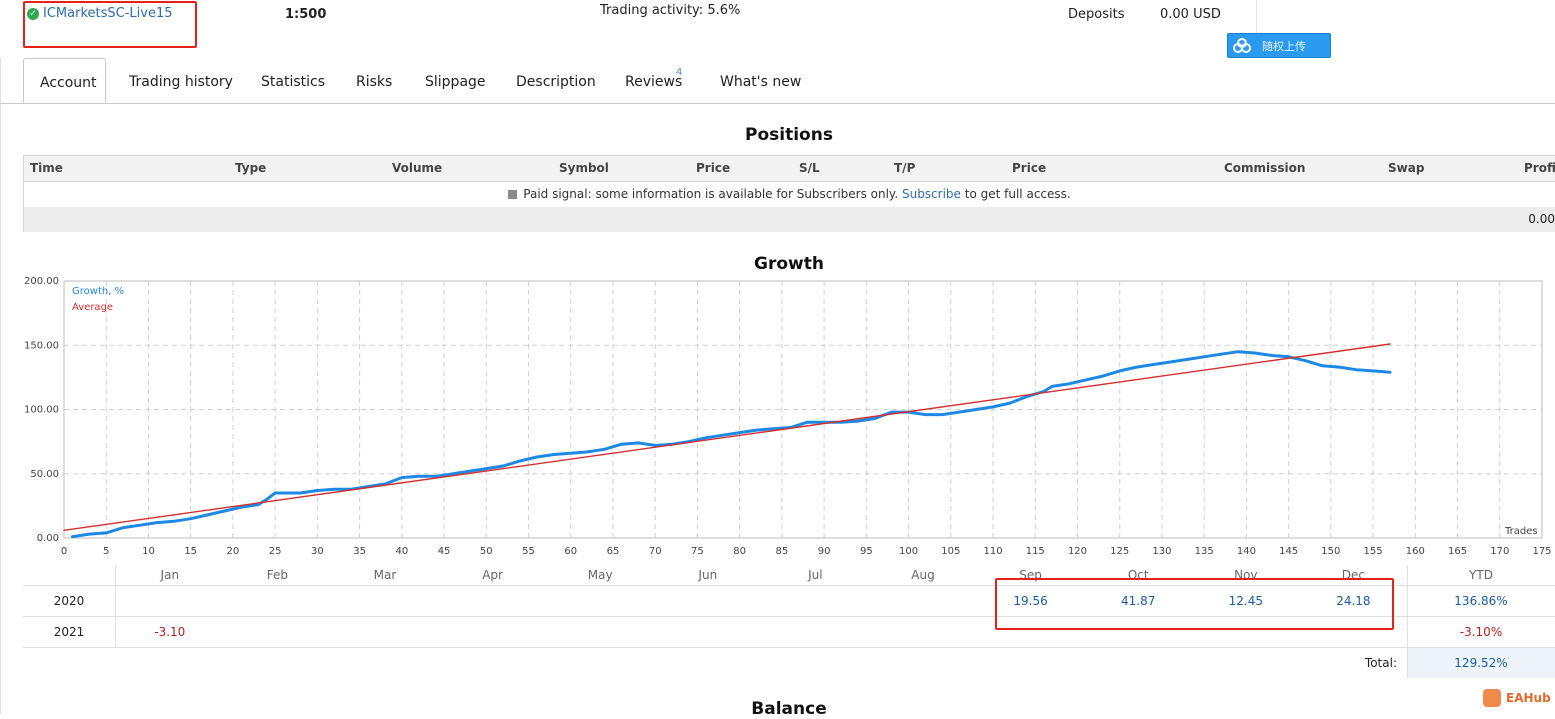 The image size is (1555, 719). I want to click on x-tick-label: 45, so click(444, 551).